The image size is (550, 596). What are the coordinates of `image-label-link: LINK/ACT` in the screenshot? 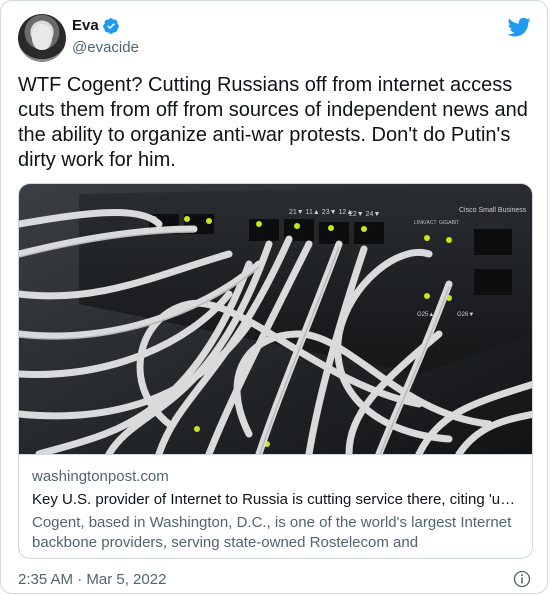 It's located at (425, 223).